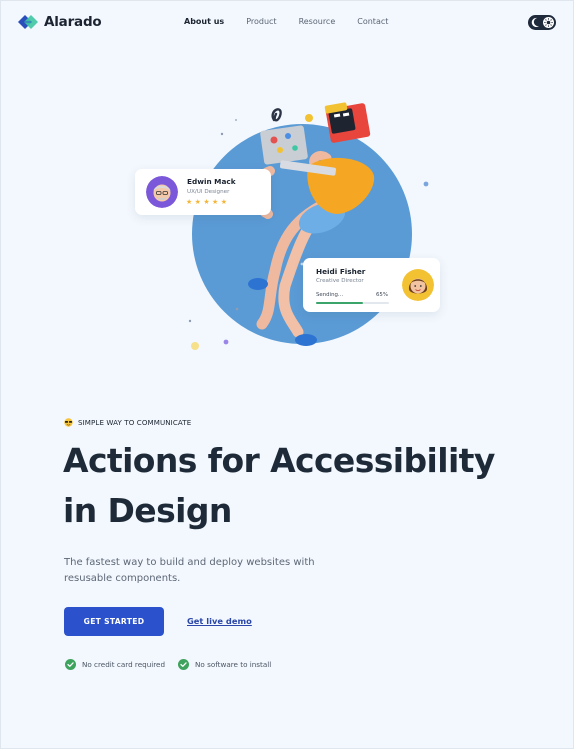 The width and height of the screenshot is (574, 749). Describe the element at coordinates (340, 303) in the screenshot. I see `progress-fill` at that location.